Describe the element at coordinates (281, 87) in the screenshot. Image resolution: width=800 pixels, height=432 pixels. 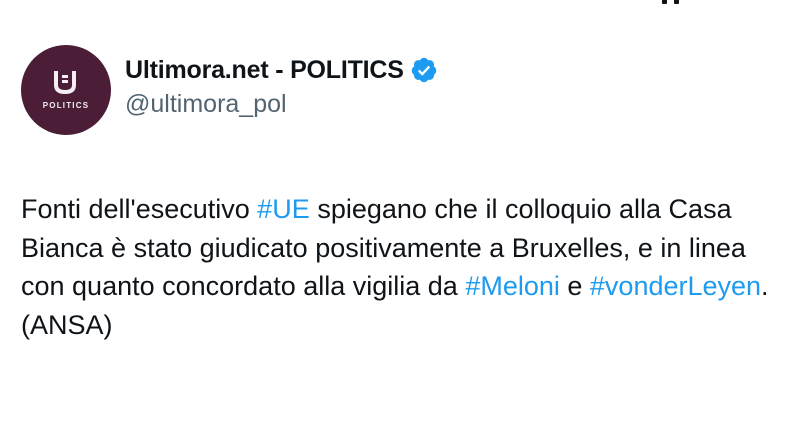
I see `account-identity: Ultimora.net - POLITICS @ultimora_pol` at that location.